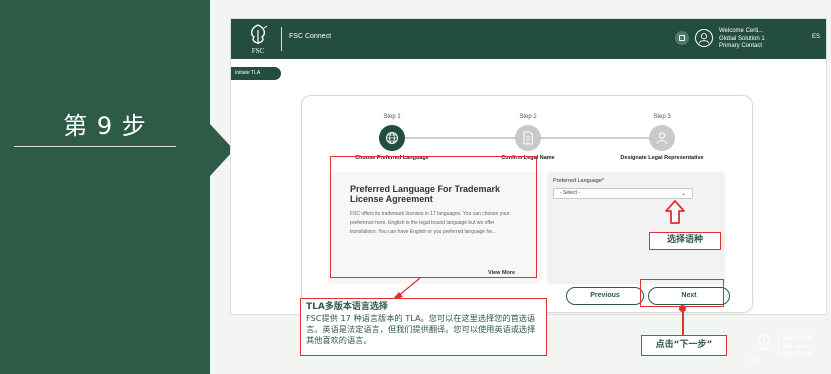  What do you see at coordinates (105, 126) in the screenshot?
I see `step-label: 第 9 步` at bounding box center [105, 126].